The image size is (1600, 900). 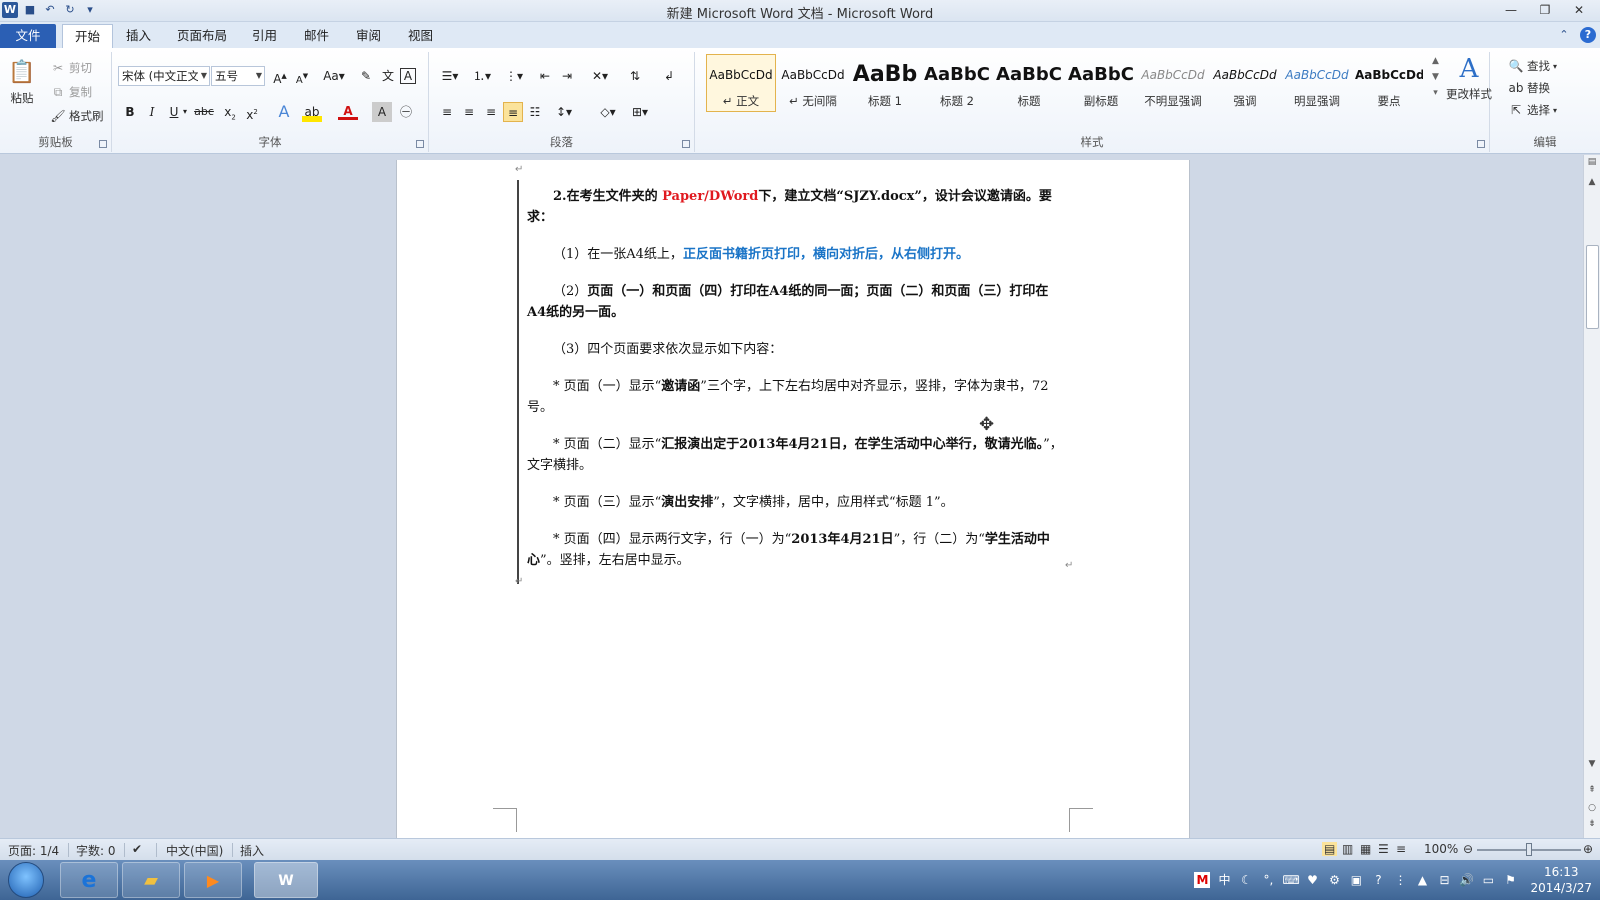 What do you see at coordinates (213, 880) in the screenshot?
I see `media-player-taskbar-icon: ▶` at bounding box center [213, 880].